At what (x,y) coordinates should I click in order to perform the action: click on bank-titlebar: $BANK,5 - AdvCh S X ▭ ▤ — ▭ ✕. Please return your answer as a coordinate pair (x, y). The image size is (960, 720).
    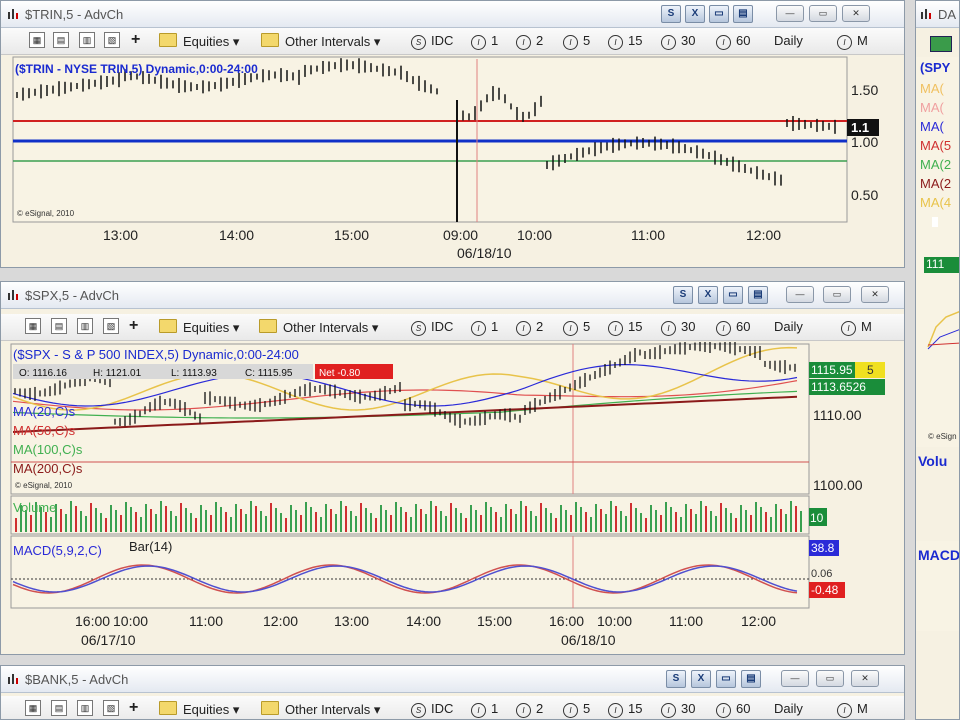
    Looking at the image, I should click on (452, 679).